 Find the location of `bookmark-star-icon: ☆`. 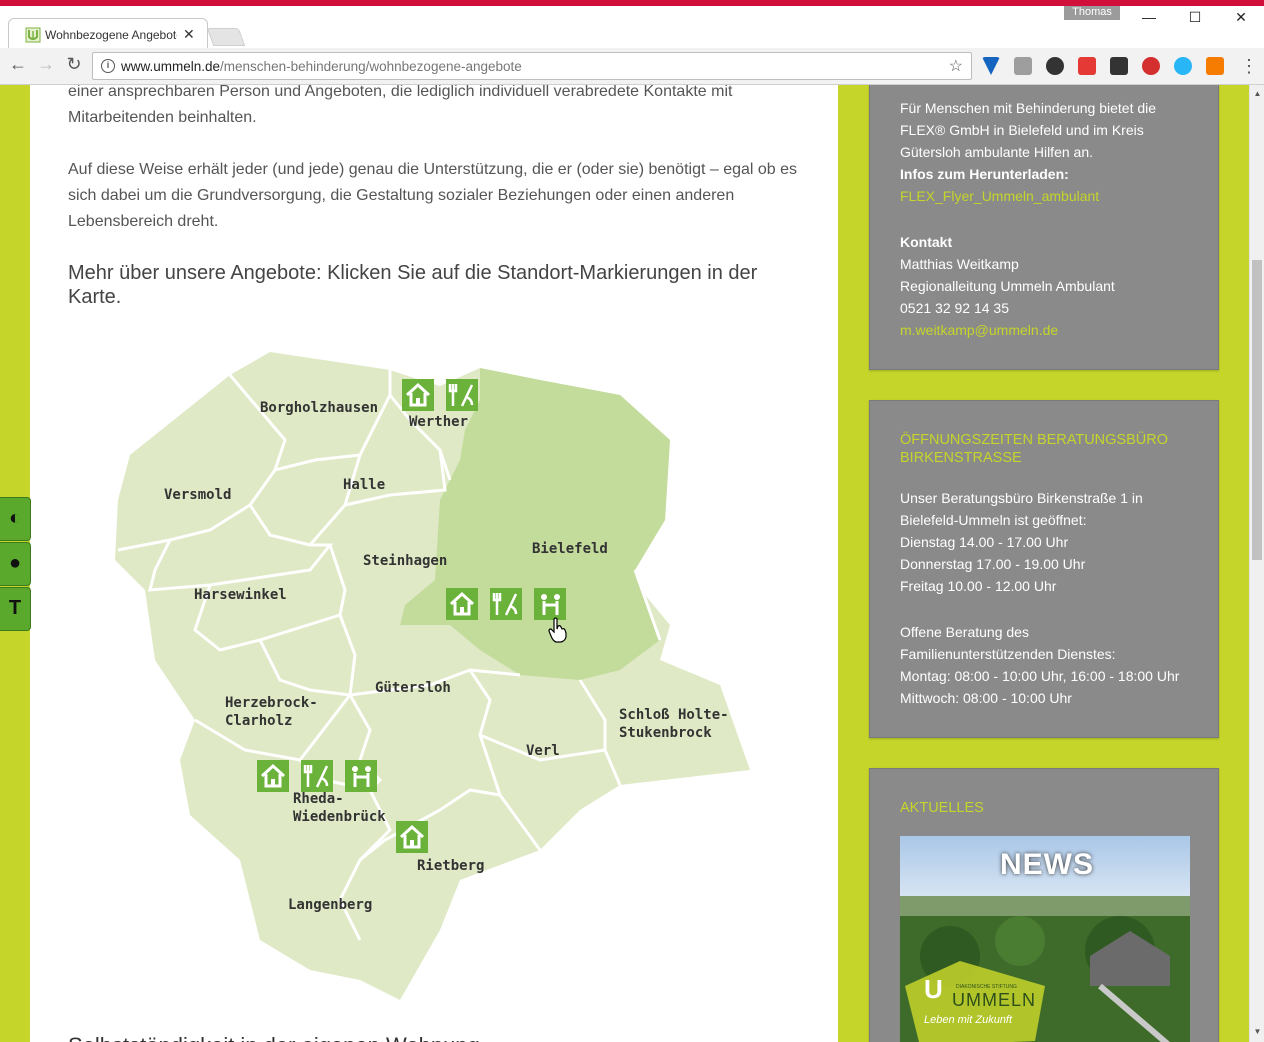

bookmark-star-icon: ☆ is located at coordinates (956, 66).